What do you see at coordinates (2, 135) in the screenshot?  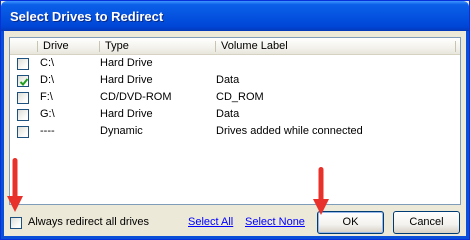 I see `window-frame-left` at bounding box center [2, 135].